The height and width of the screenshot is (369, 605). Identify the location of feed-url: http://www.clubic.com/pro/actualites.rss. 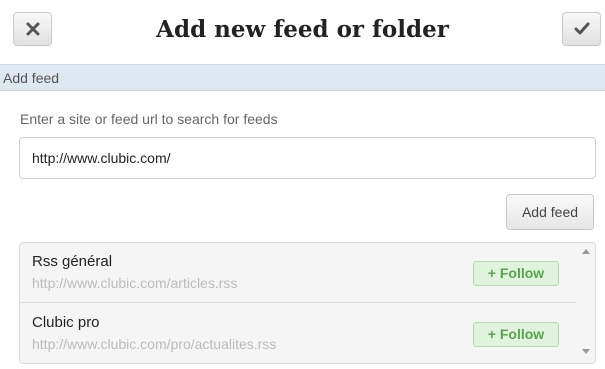
(154, 344).